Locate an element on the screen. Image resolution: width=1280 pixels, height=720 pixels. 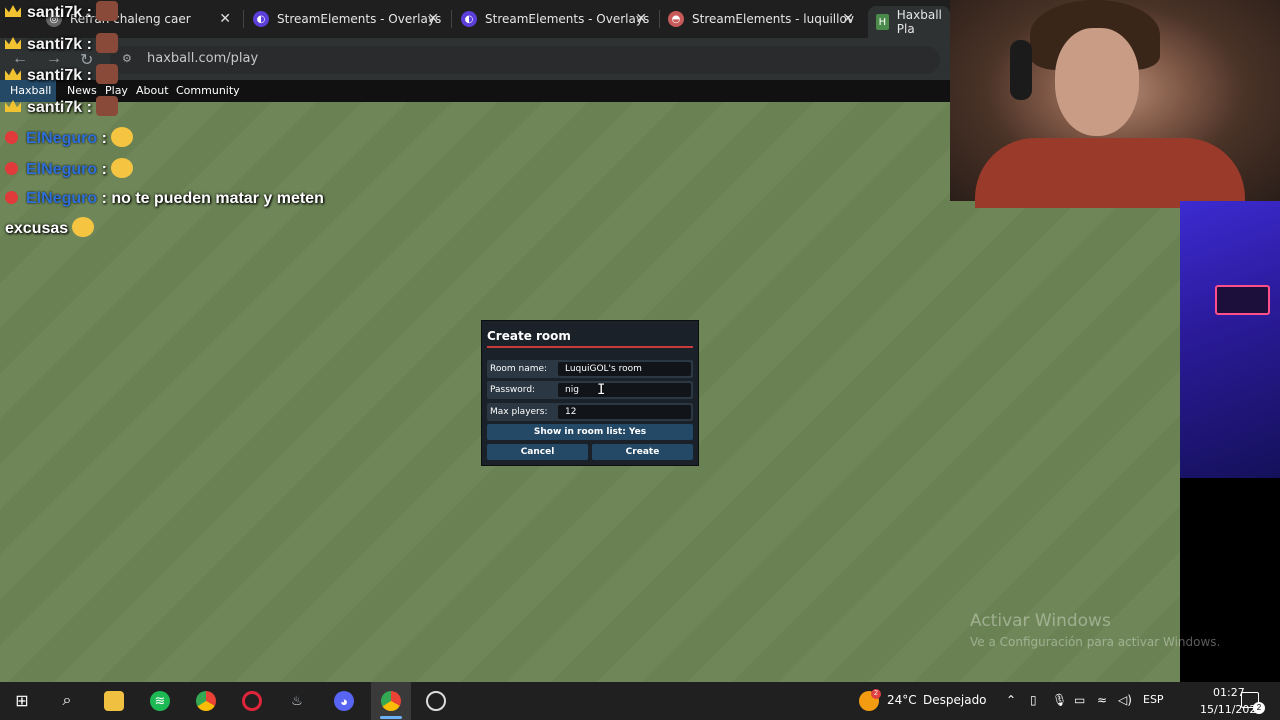
url-text: haxball.com/play is located at coordinates (202, 58).